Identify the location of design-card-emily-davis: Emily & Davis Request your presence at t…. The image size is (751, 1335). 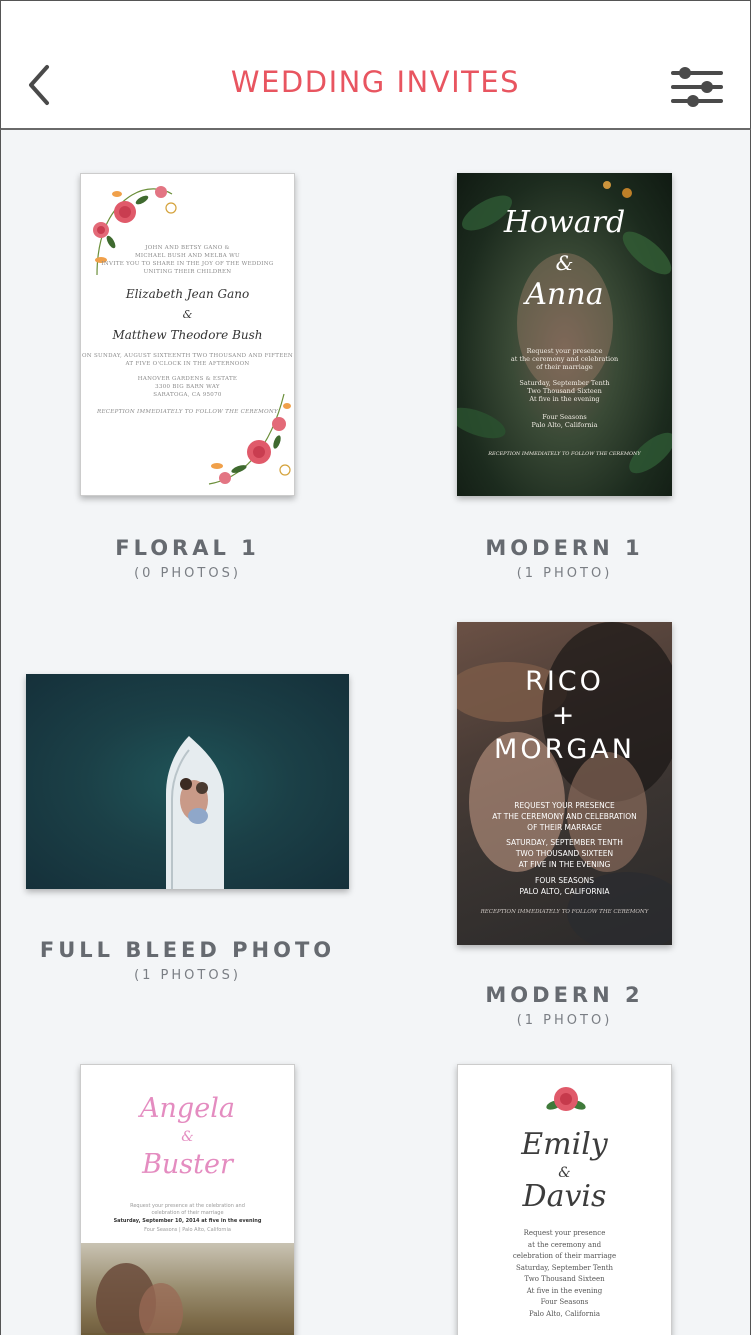
(564, 1199).